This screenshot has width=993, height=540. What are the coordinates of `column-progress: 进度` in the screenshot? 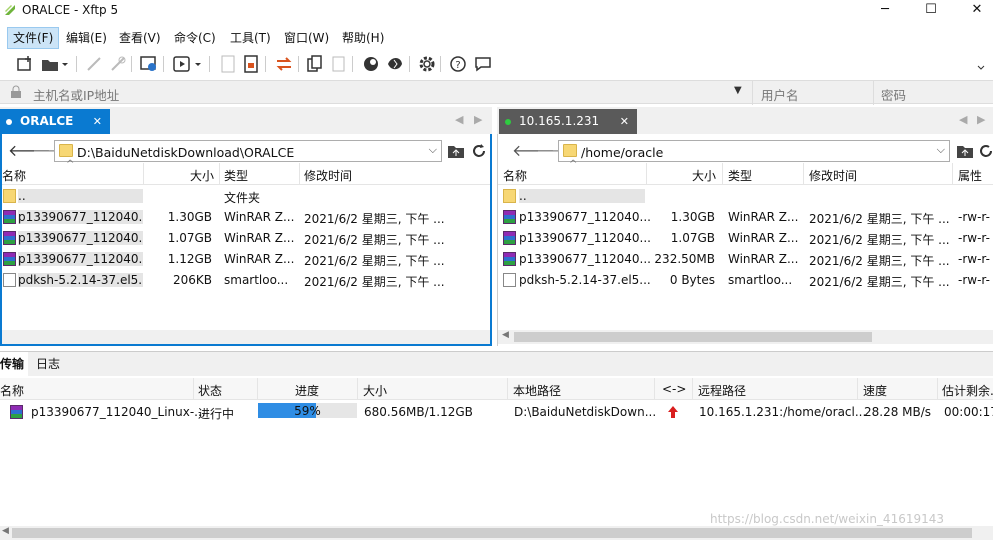 It's located at (307, 390).